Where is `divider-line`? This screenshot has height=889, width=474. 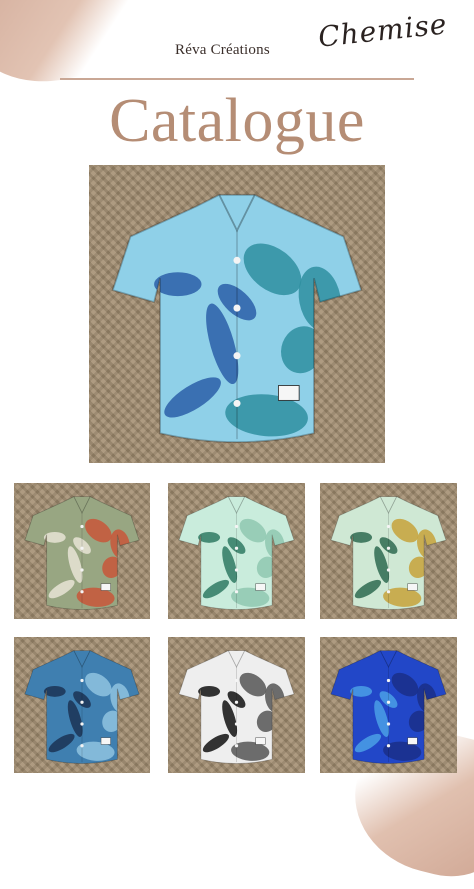 divider-line is located at coordinates (237, 79).